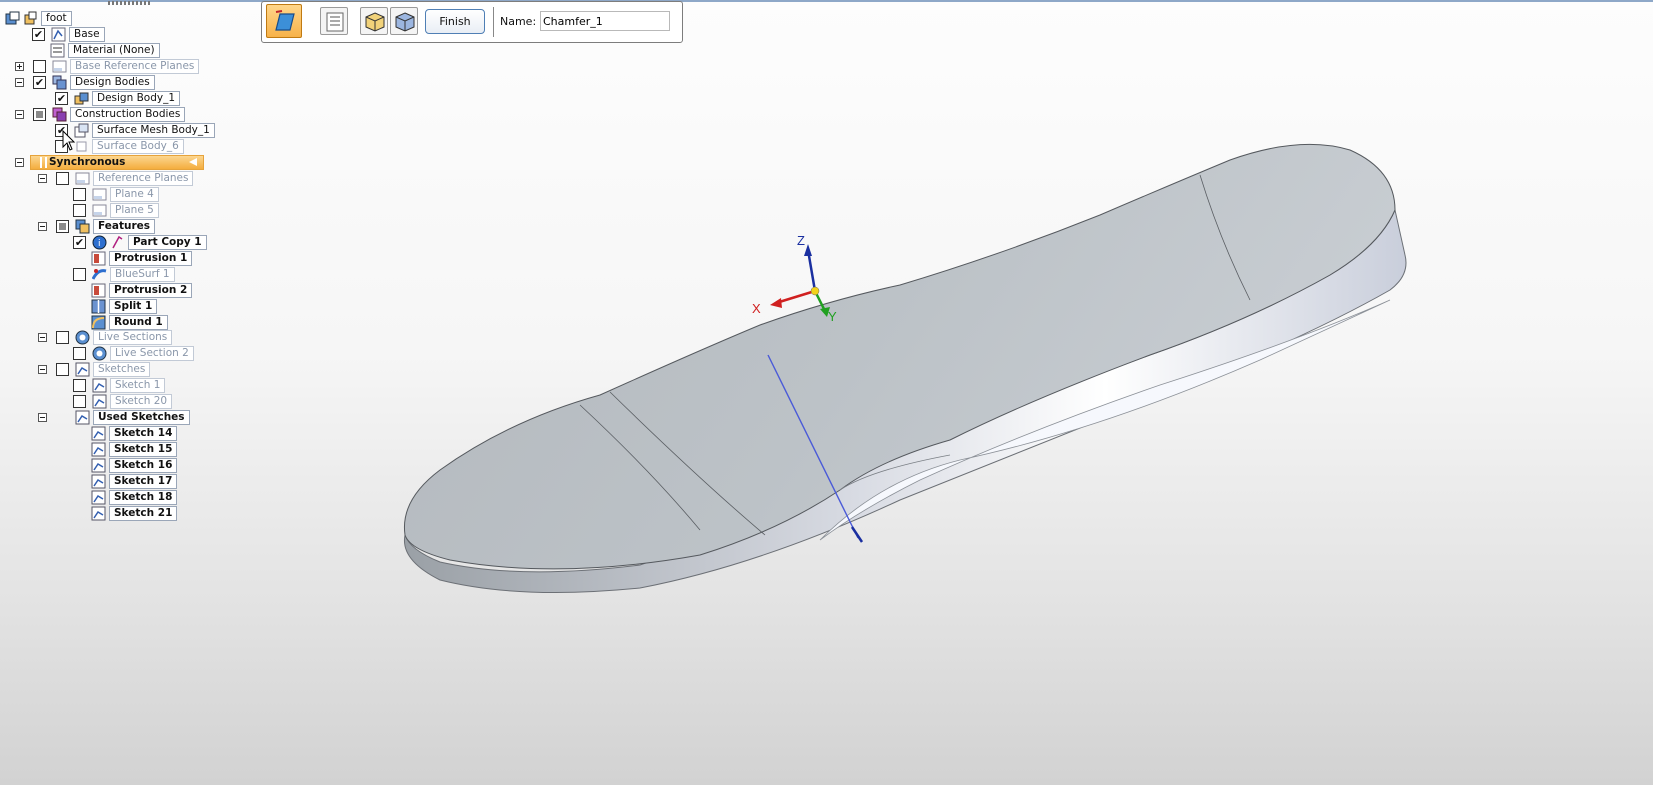 Image resolution: width=1653 pixels, height=785 pixels. Describe the element at coordinates (142, 258) in the screenshot. I see `tree-item-protrusion-1: Protrusion 1` at that location.